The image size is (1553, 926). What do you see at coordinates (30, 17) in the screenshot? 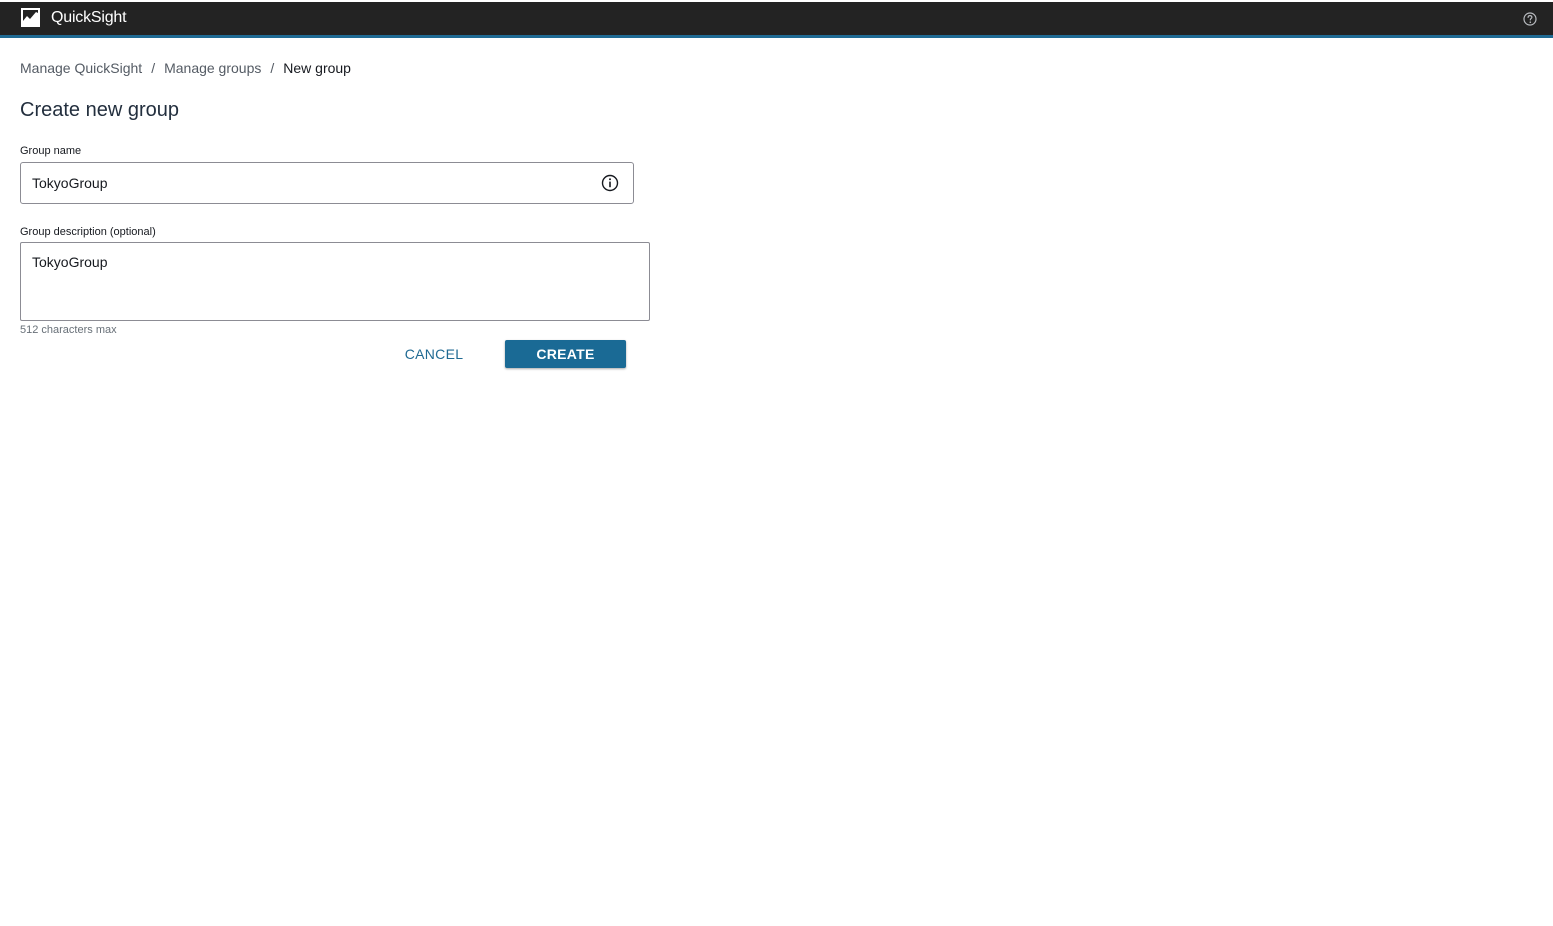
I see `quicksight-chart-icon` at bounding box center [30, 17].